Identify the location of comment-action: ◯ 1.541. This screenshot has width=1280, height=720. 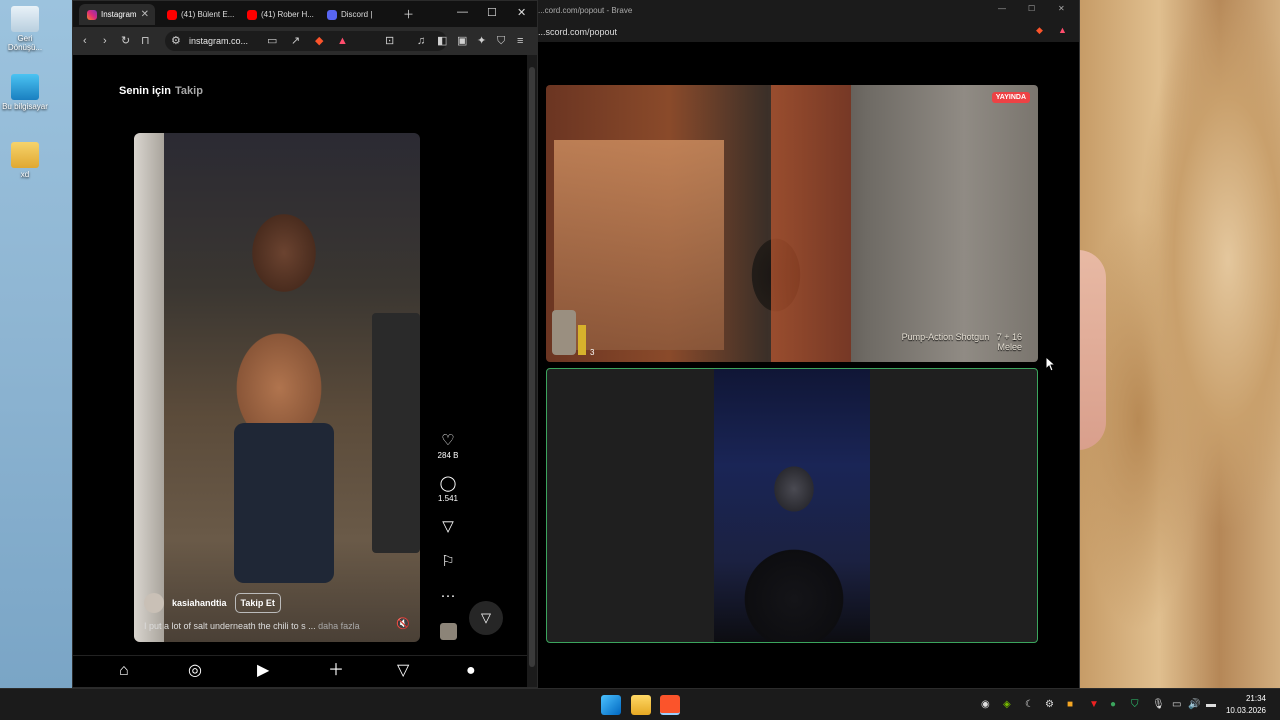
(448, 490).